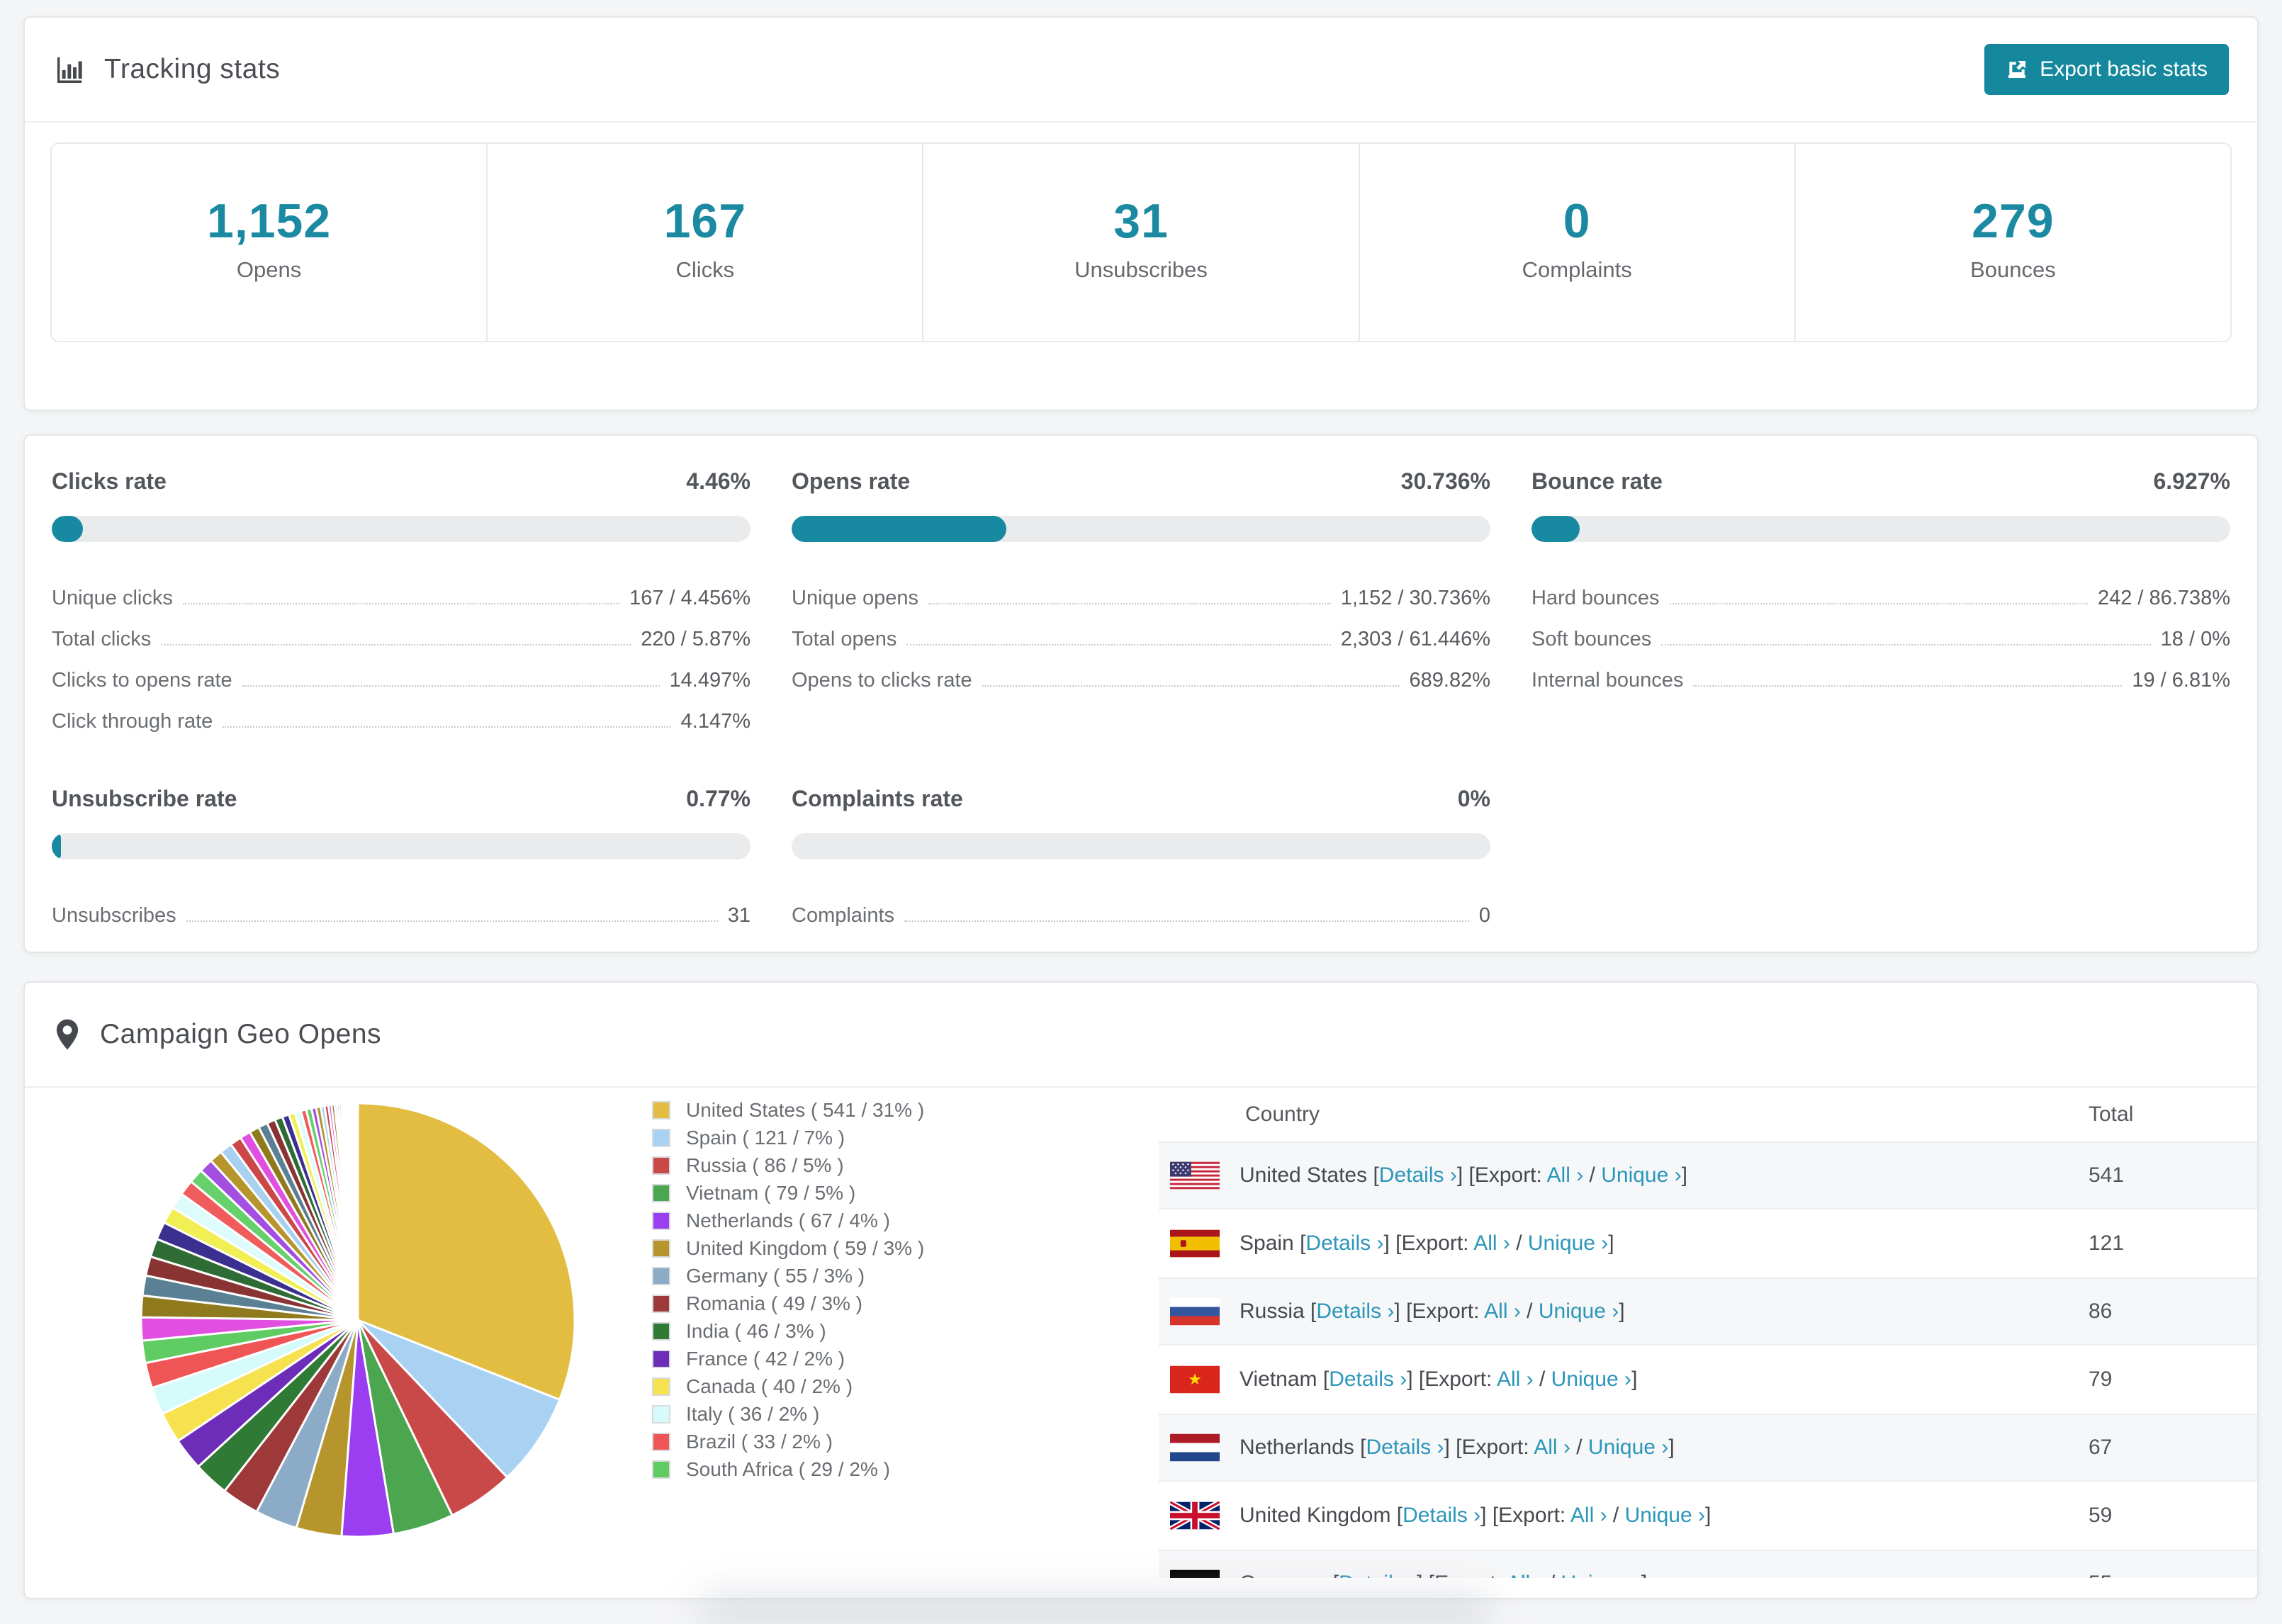 The image size is (2282, 1624). What do you see at coordinates (1141, 907) in the screenshot?
I see `stat-rows: Complaints 0` at bounding box center [1141, 907].